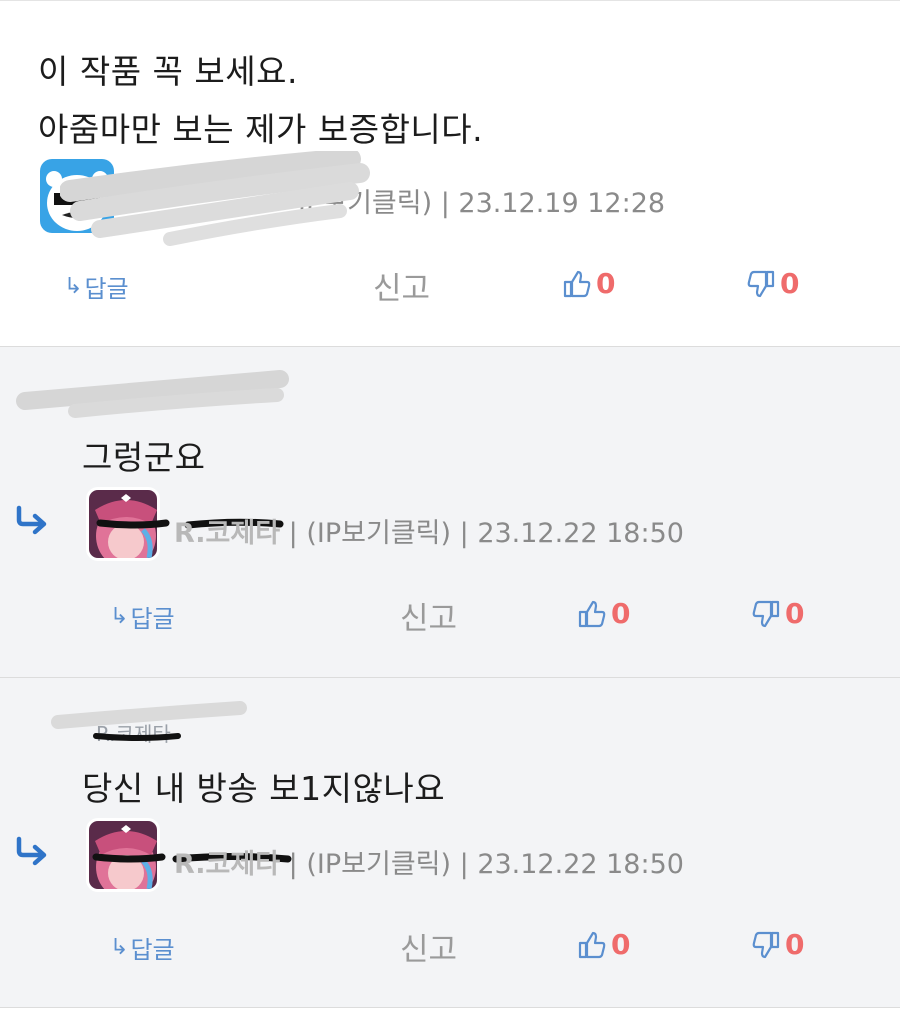  What do you see at coordinates (99, 403) in the screenshot?
I see `quoted-nickname` at bounding box center [99, 403].